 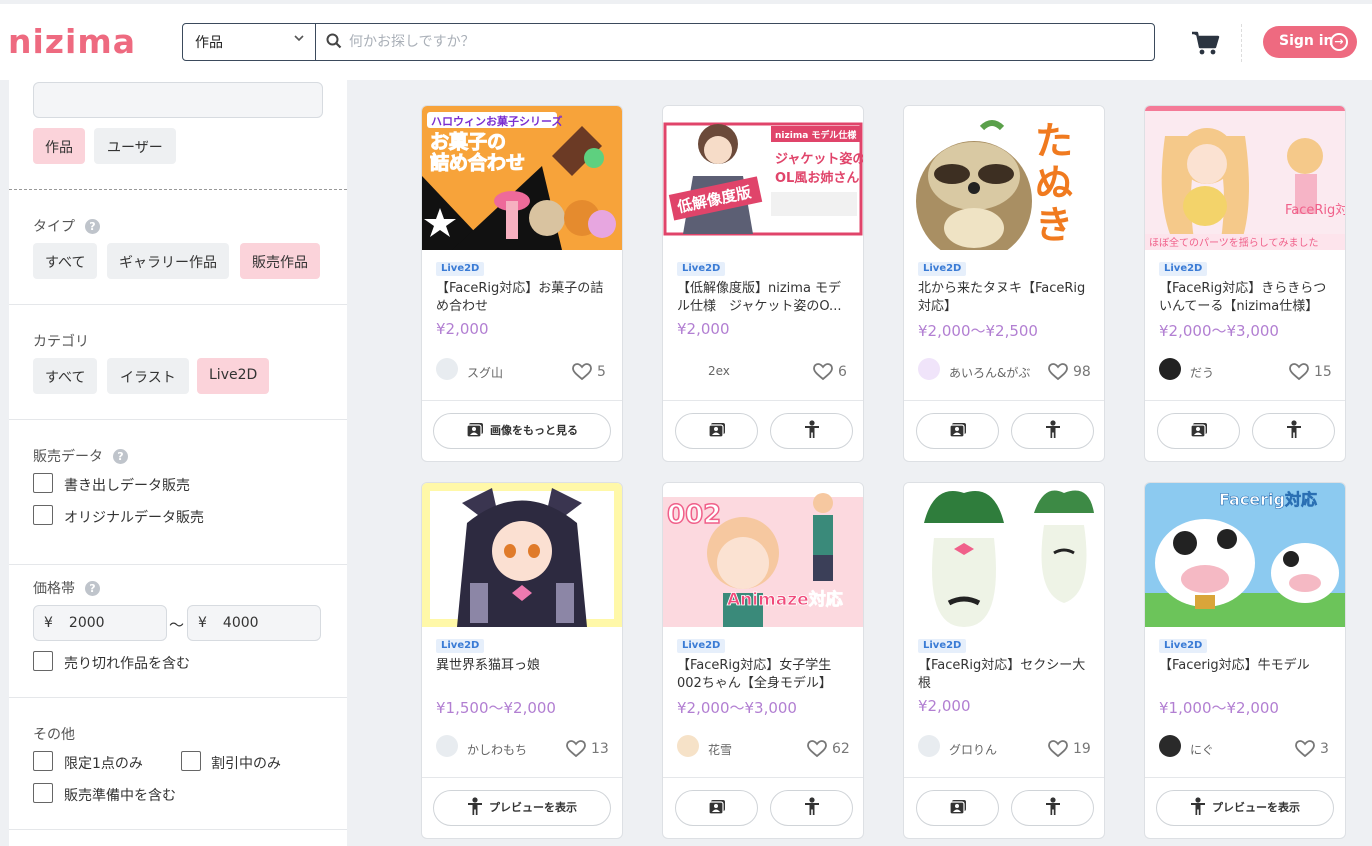 I want to click on category-live2d: Live2D, so click(x=233, y=376).